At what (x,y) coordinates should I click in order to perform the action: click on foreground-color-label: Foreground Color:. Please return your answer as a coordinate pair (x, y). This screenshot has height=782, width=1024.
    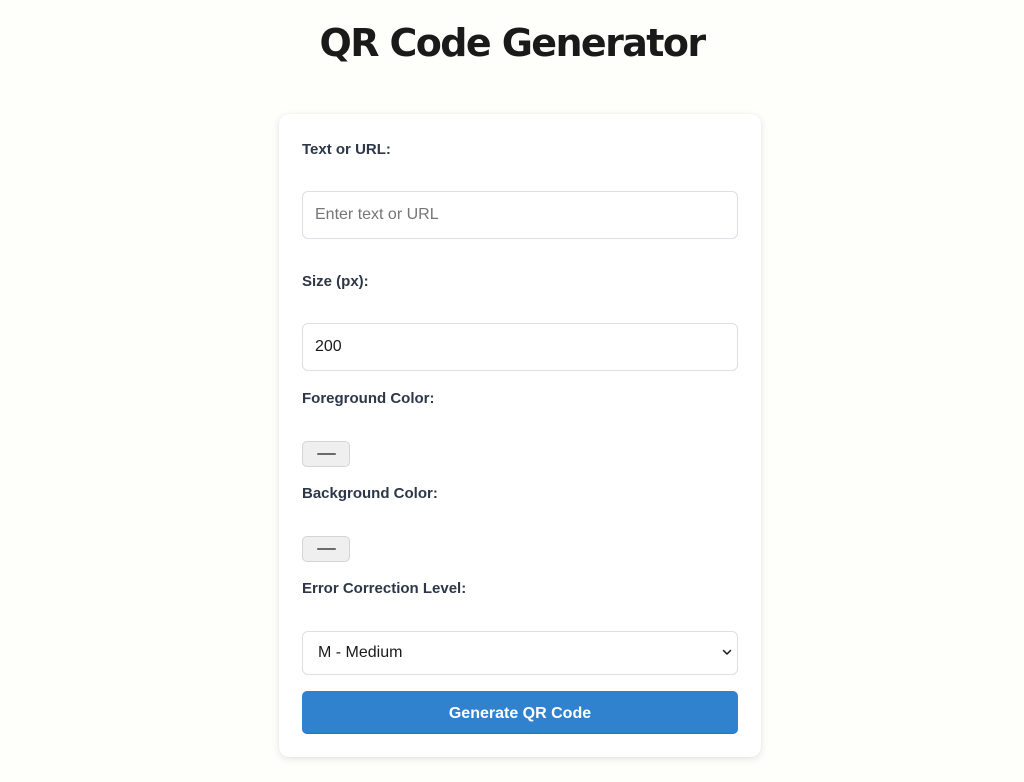
    Looking at the image, I should click on (368, 398).